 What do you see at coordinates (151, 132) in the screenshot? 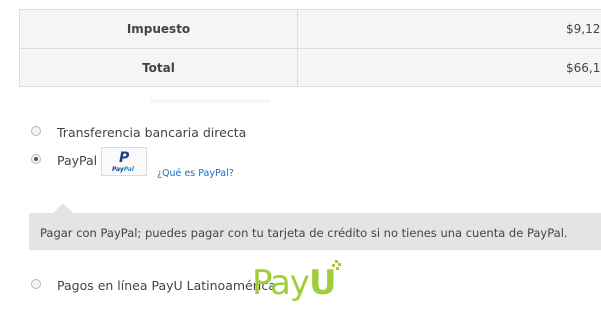
I see `option-label-bank-transfer: Transferencia bancaria directa` at bounding box center [151, 132].